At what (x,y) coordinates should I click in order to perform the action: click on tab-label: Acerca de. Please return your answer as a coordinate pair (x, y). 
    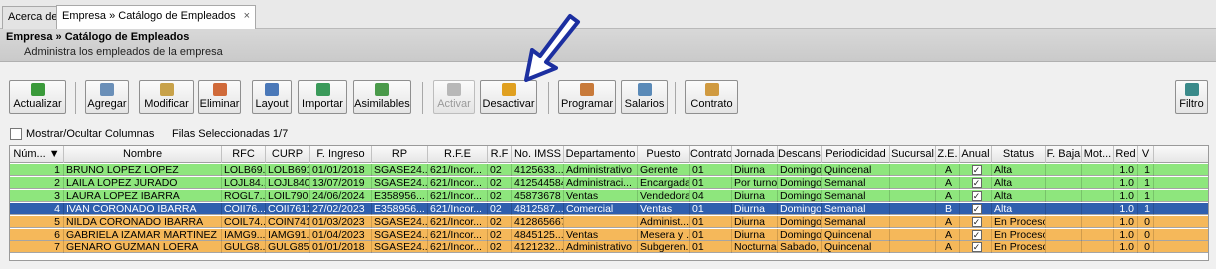
    Looking at the image, I should click on (33, 17).